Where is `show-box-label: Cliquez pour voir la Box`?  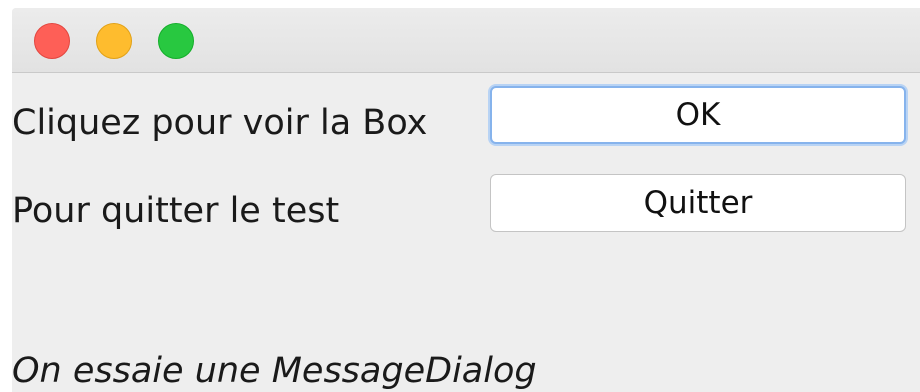 show-box-label: Cliquez pour voir la Box is located at coordinates (220, 123).